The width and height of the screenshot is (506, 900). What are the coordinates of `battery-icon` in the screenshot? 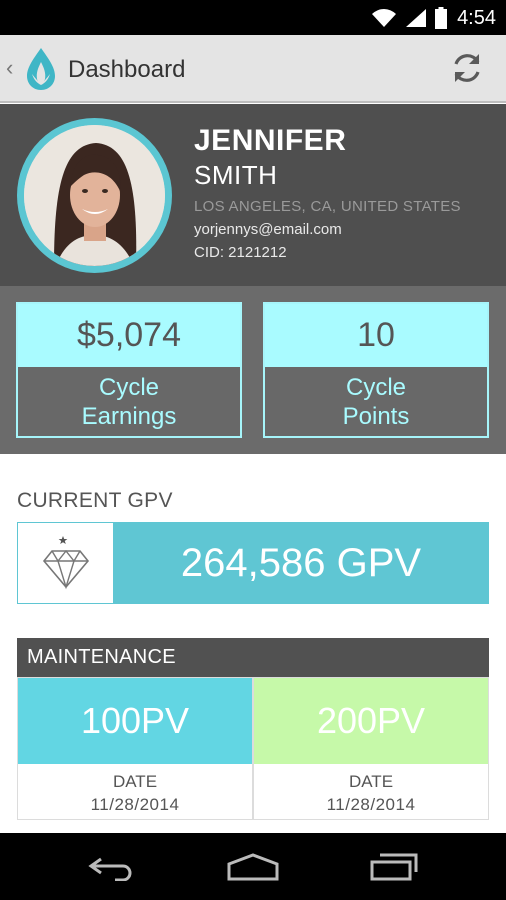 It's located at (441, 18).